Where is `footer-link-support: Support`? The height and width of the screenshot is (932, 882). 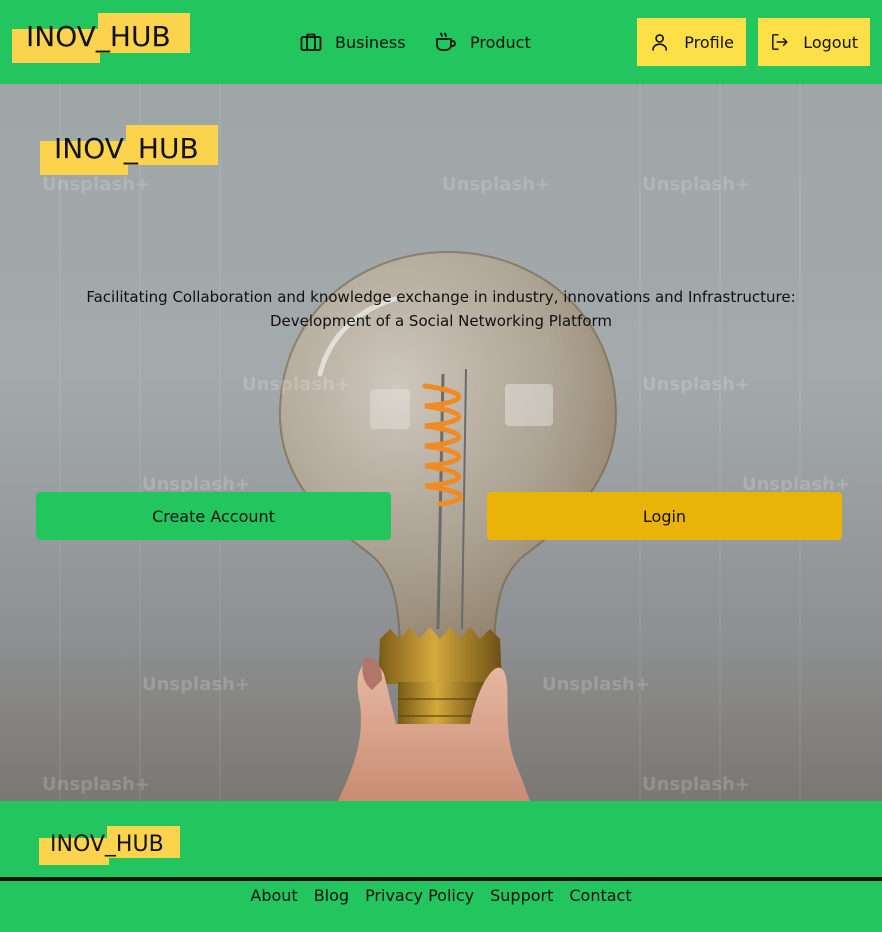 footer-link-support: Support is located at coordinates (521, 897).